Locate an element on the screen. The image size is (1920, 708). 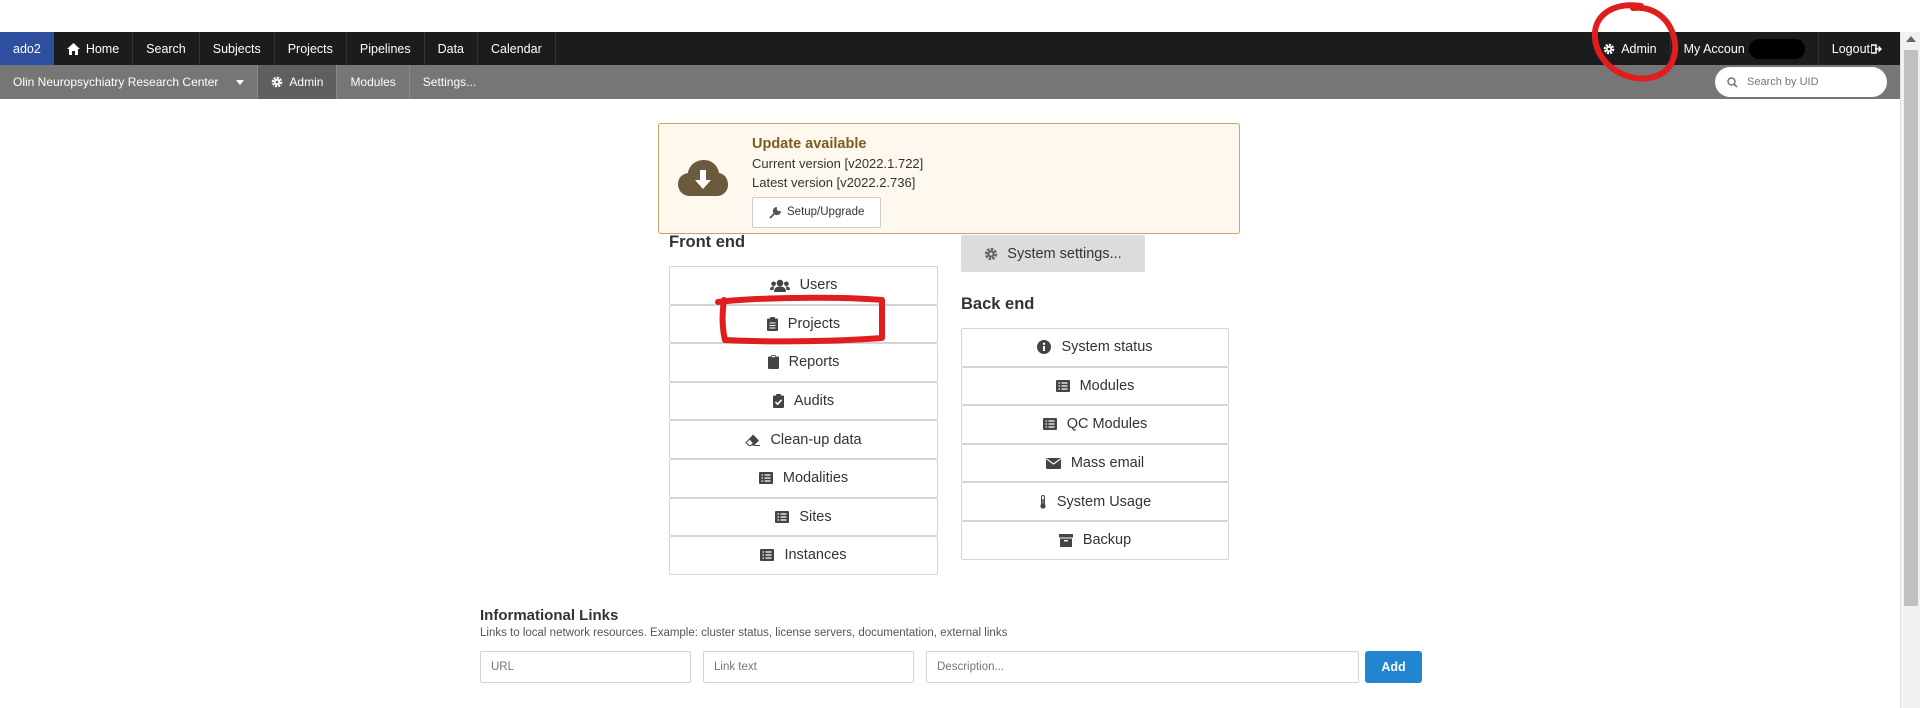
nav-my-account-label: My Accoun is located at coordinates (1714, 48).